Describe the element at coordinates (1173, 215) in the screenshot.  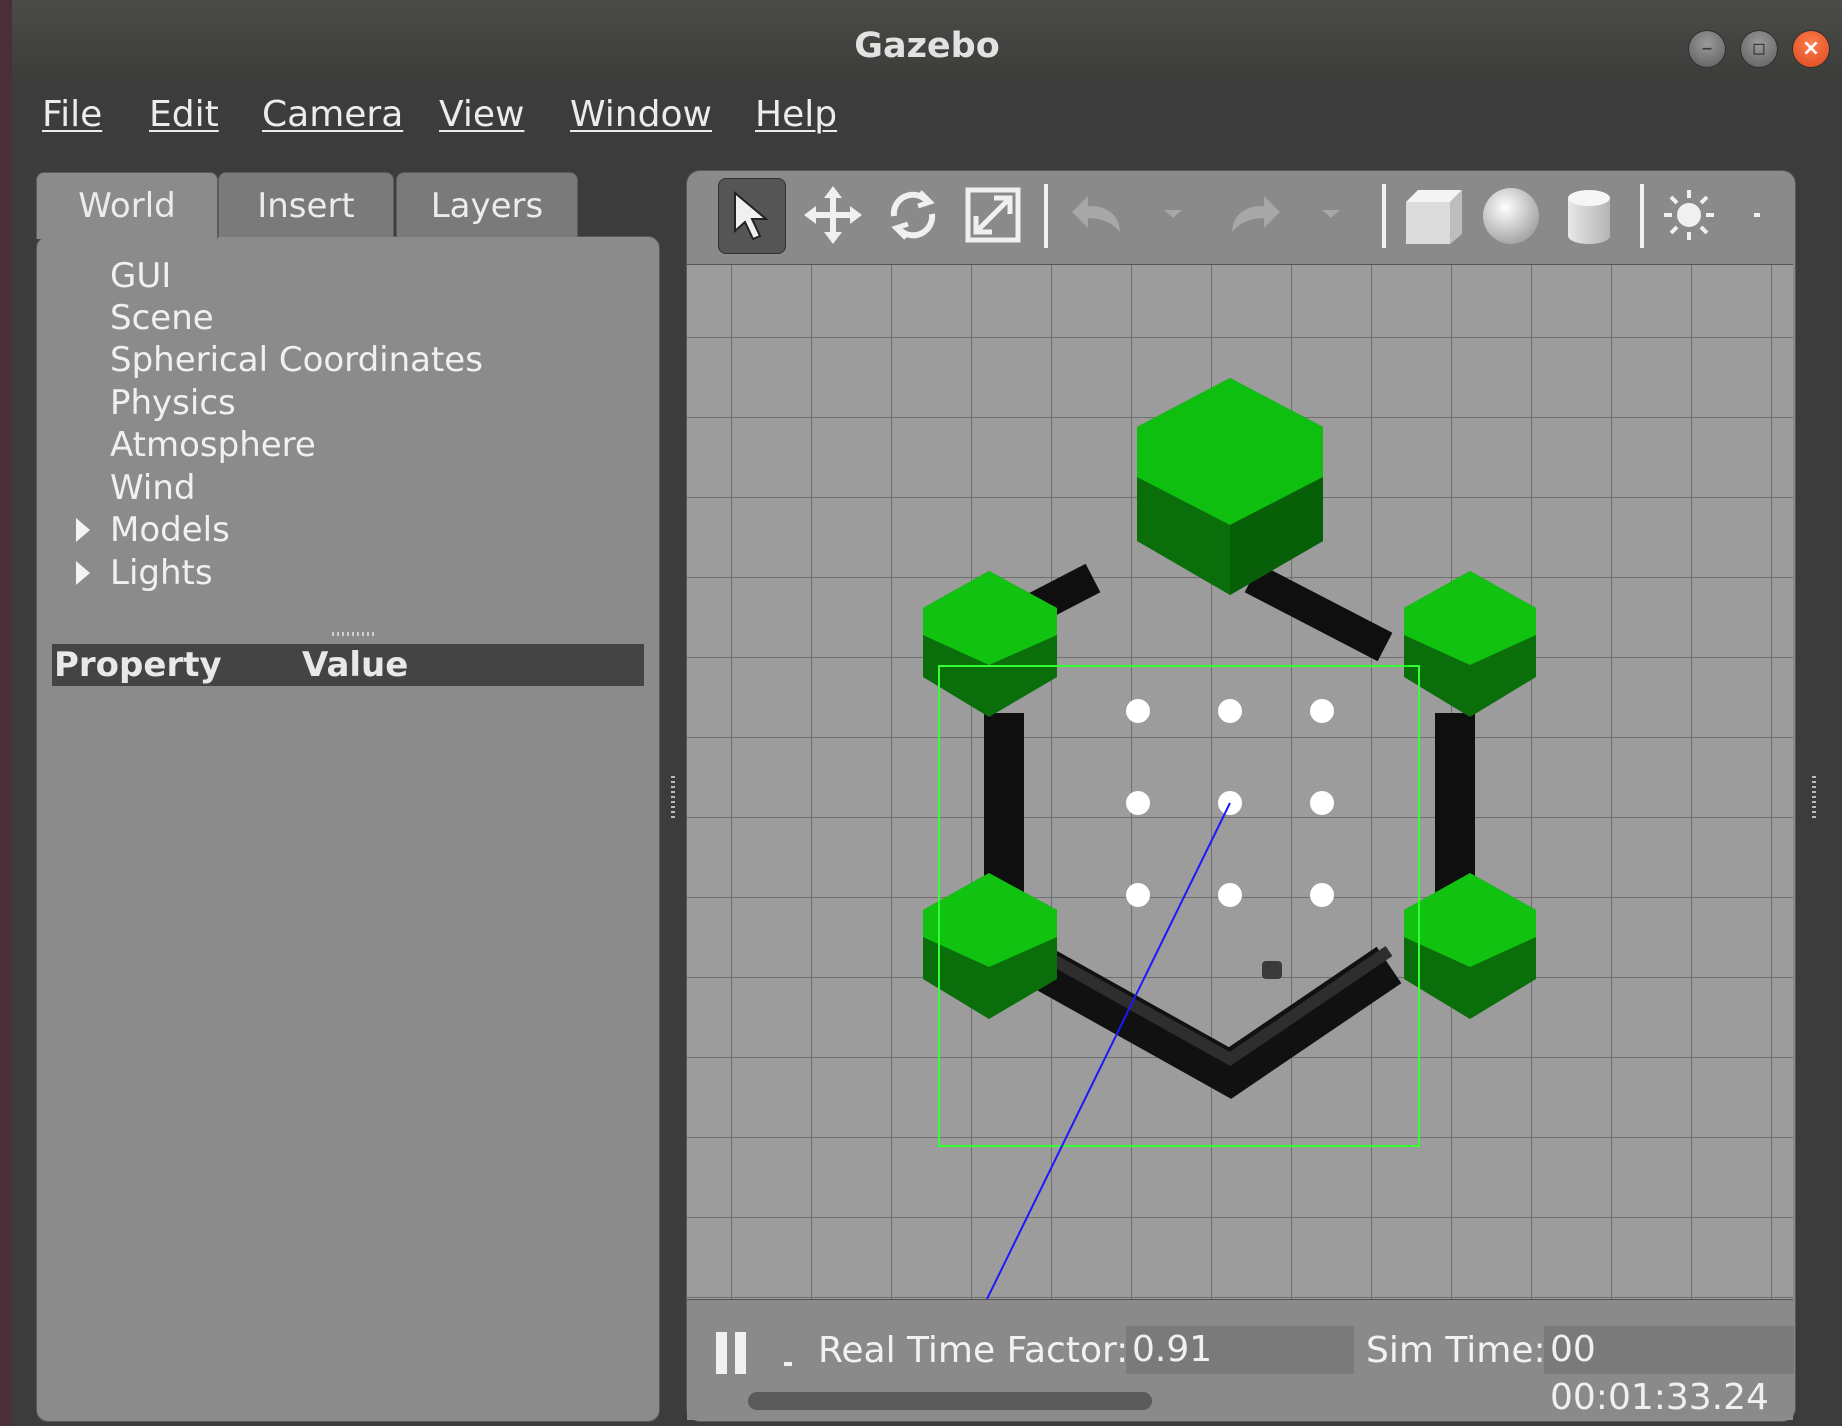
I see `undo-dropdown-icon` at that location.